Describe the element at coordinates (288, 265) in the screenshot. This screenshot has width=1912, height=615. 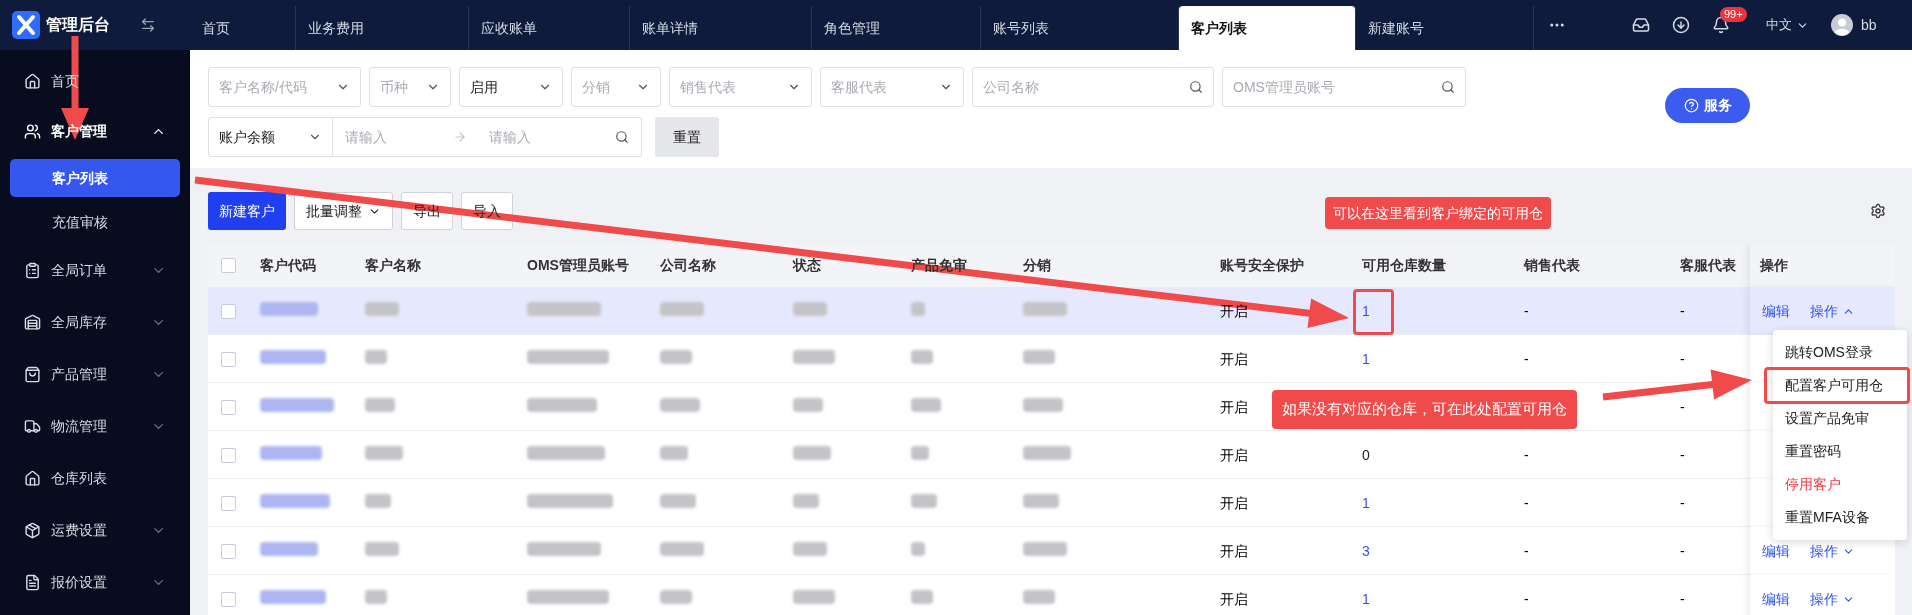
I see `column-header: 客户代码` at that location.